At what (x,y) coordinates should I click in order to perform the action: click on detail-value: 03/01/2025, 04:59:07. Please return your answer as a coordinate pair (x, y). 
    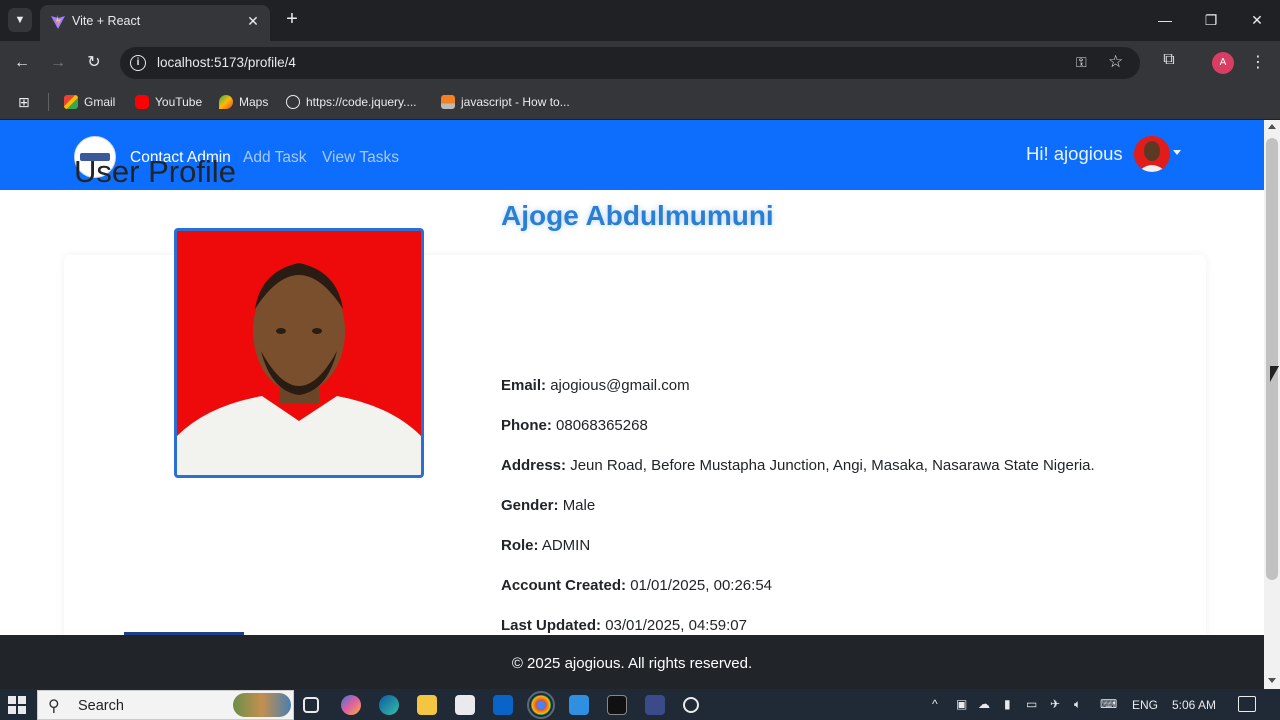
    Looking at the image, I should click on (676, 625).